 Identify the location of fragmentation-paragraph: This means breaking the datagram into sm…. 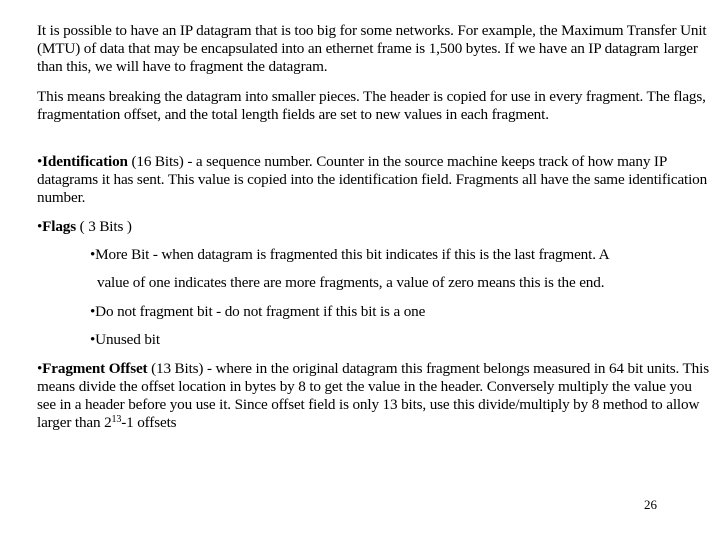
(371, 105).